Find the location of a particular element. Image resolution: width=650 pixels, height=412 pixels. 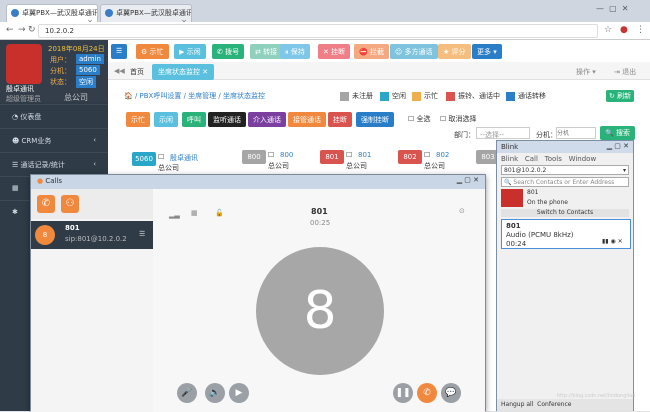

star-icon: ☆ is located at coordinates (608, 30).